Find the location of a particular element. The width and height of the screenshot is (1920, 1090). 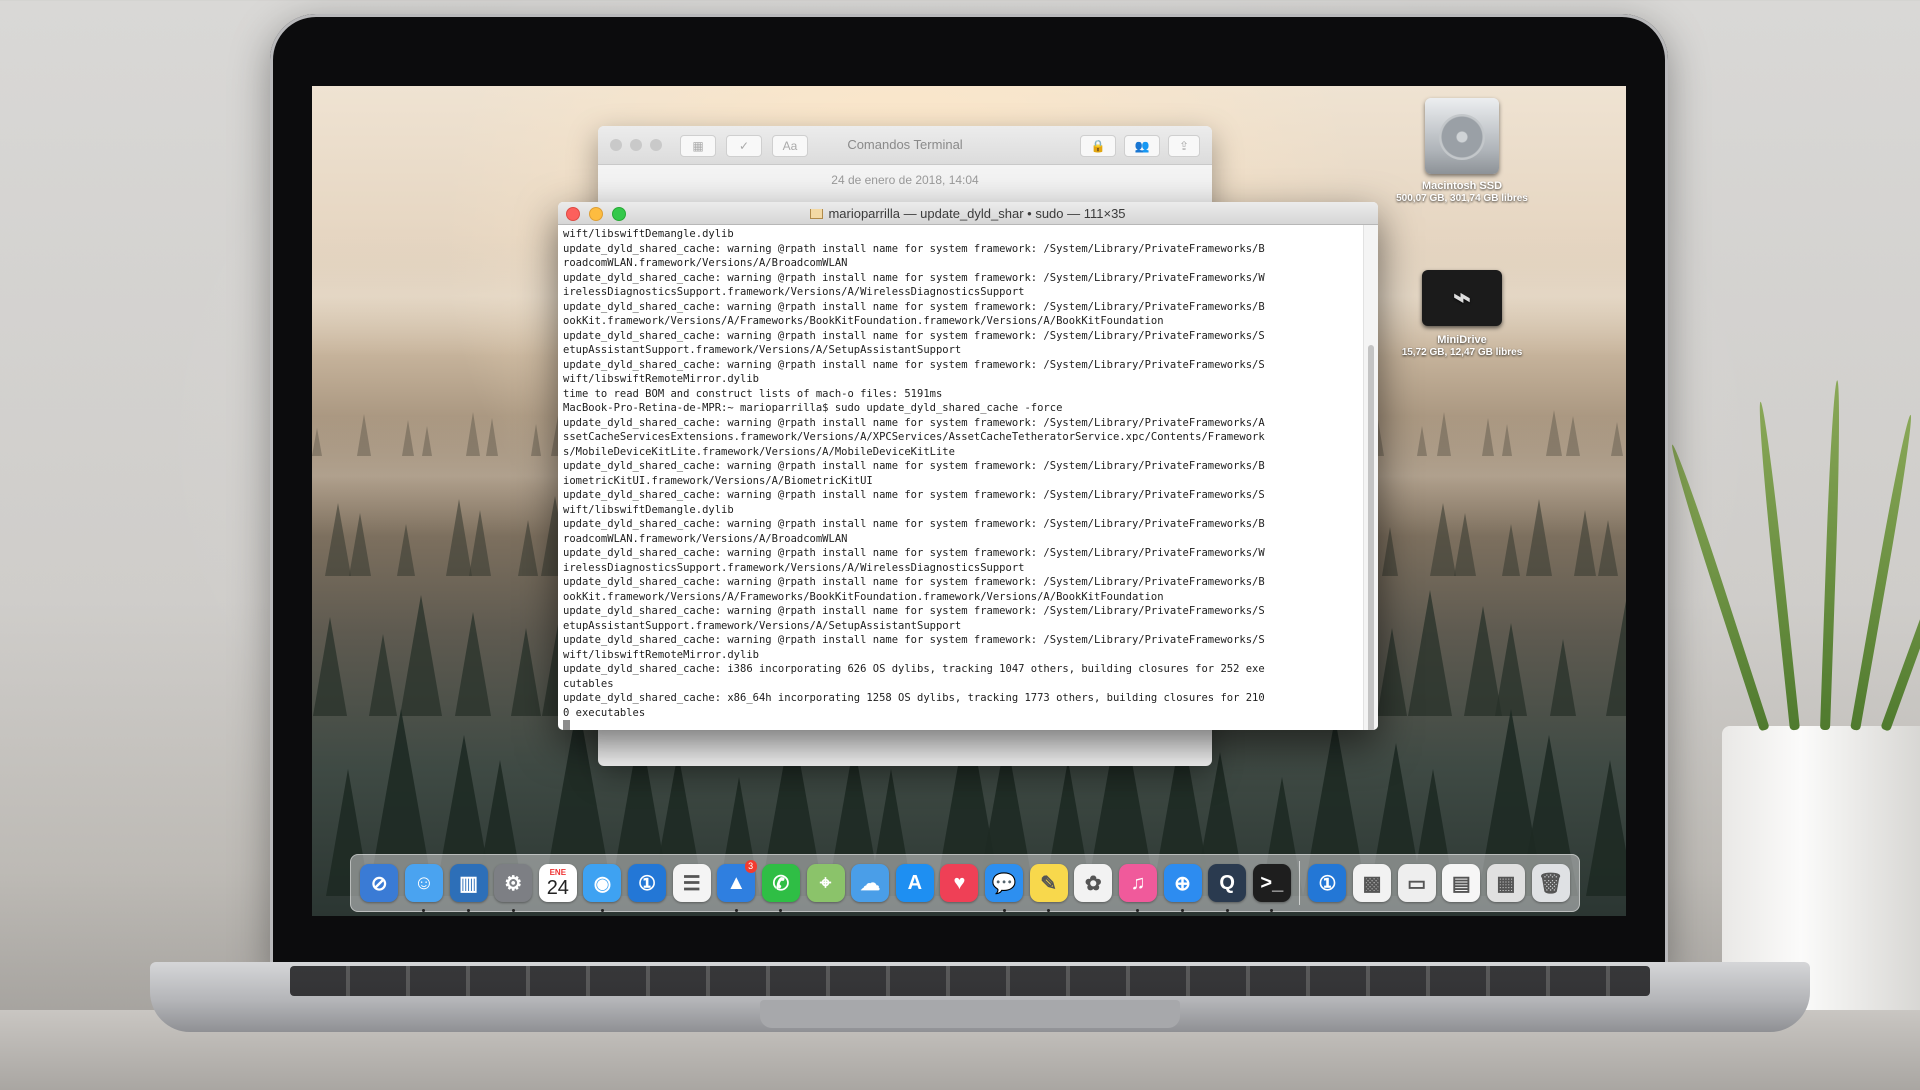

trash-glyph: 🗑 is located at coordinates (1550, 883).